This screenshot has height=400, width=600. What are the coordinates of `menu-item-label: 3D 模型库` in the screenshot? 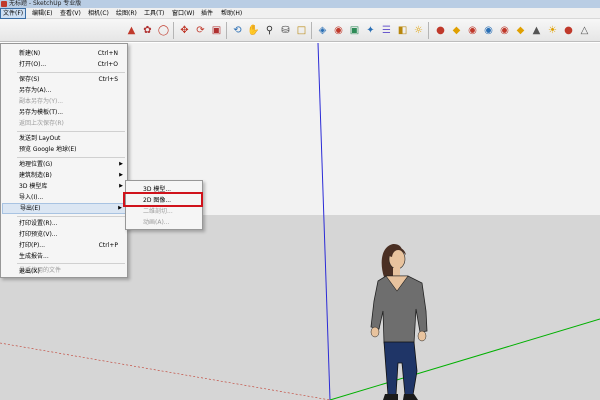 It's located at (33, 186).